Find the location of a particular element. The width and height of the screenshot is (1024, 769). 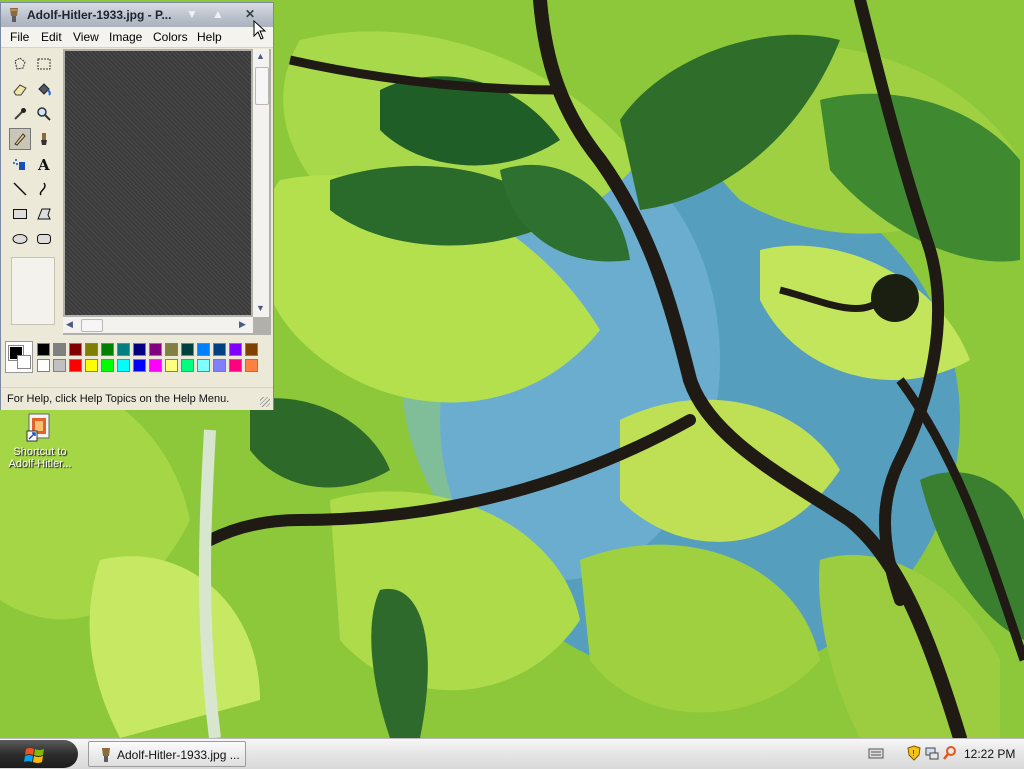

brush-icon is located at coordinates (44, 139).